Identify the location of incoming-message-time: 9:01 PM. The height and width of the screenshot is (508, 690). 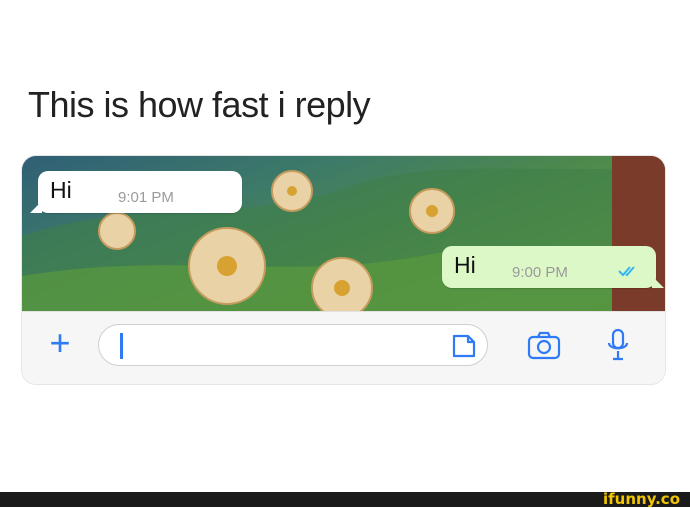
(146, 197).